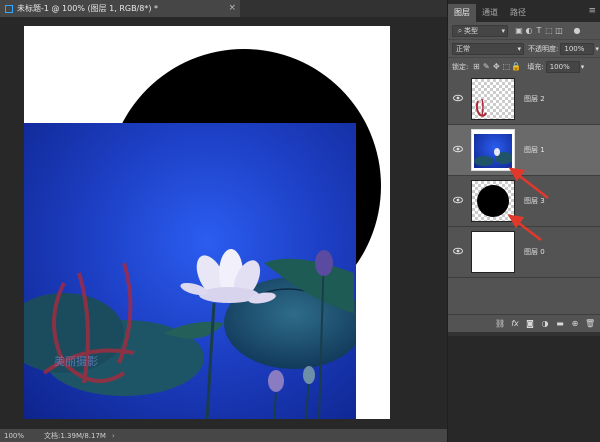  I want to click on add-mask-icon: ◙, so click(530, 324).